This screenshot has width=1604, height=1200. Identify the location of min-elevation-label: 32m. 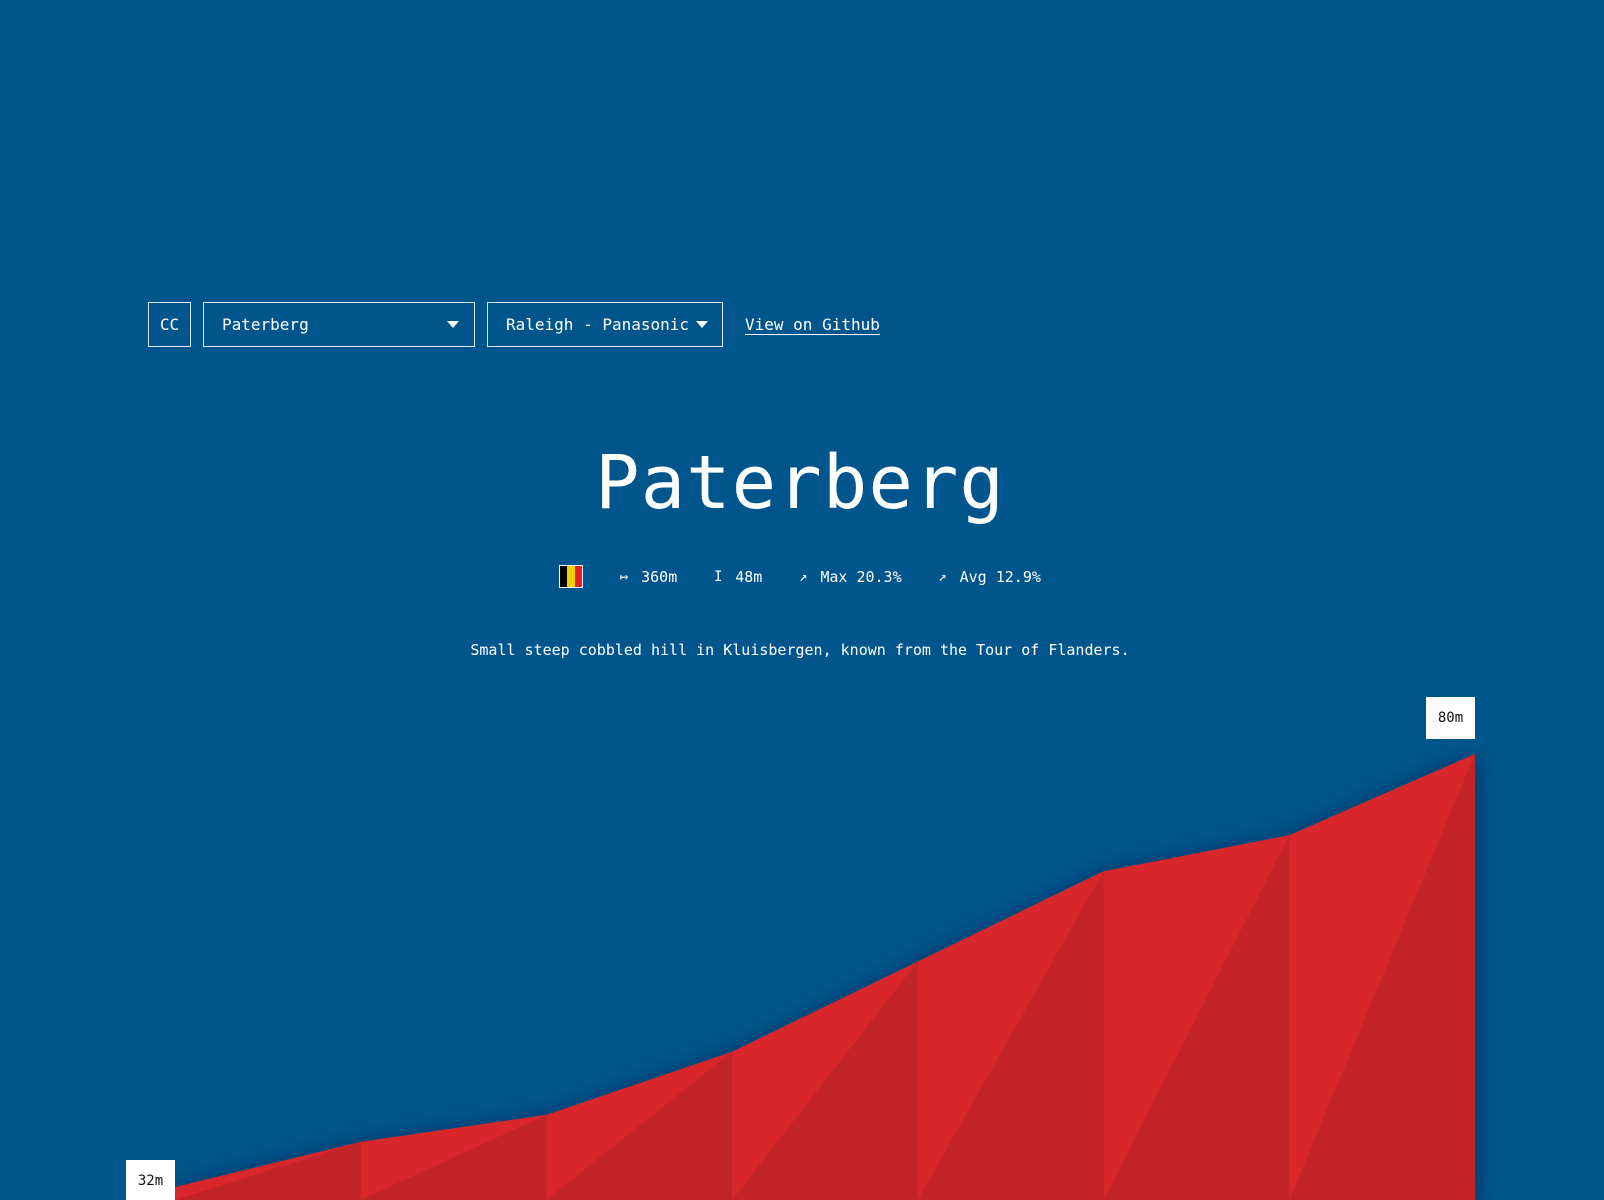
(150, 1180).